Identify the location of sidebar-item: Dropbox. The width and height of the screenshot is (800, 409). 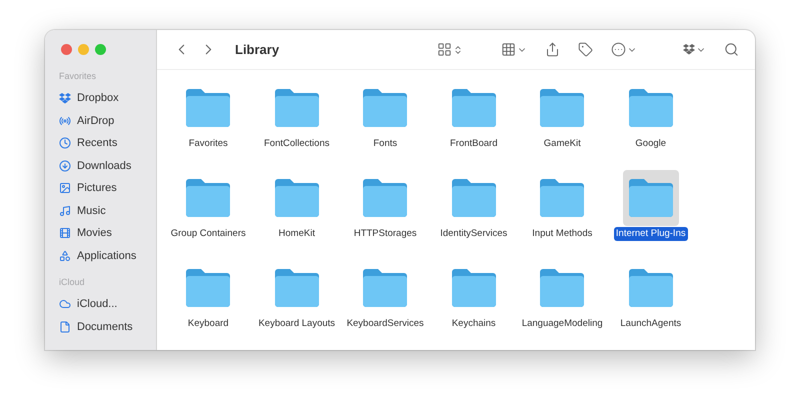
(105, 98).